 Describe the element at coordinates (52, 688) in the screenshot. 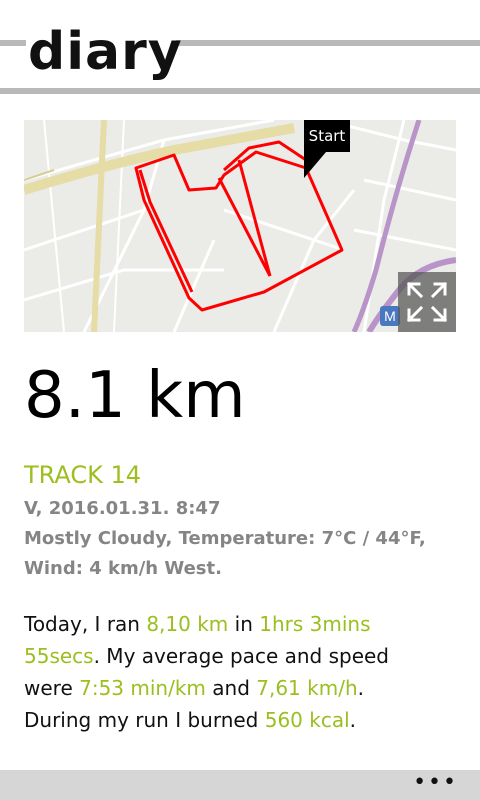

I see `summary-text: were` at that location.